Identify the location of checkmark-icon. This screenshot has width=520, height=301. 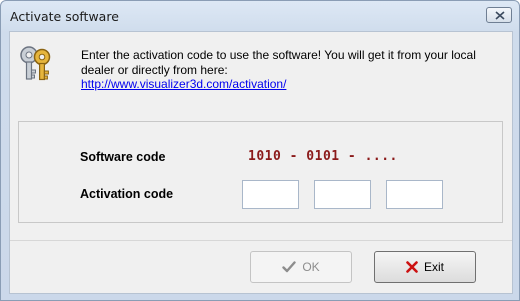
(289, 267).